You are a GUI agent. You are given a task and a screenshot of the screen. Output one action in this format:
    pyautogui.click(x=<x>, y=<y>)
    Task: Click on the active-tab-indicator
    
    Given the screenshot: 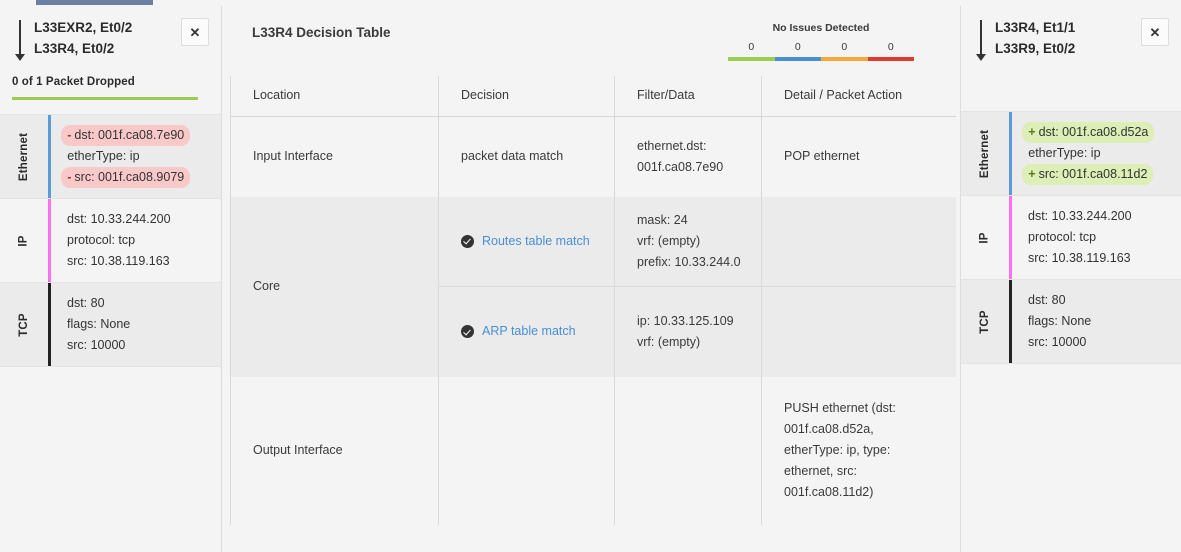 What is the action you would take?
    pyautogui.click(x=94, y=2)
    